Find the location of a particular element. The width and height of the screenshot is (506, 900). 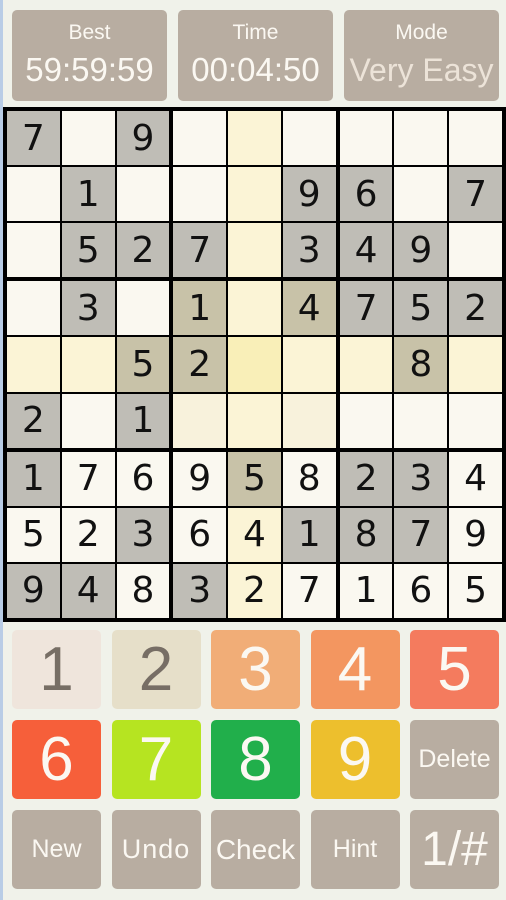

cell-r4-c7: 7 is located at coordinates (366, 308).